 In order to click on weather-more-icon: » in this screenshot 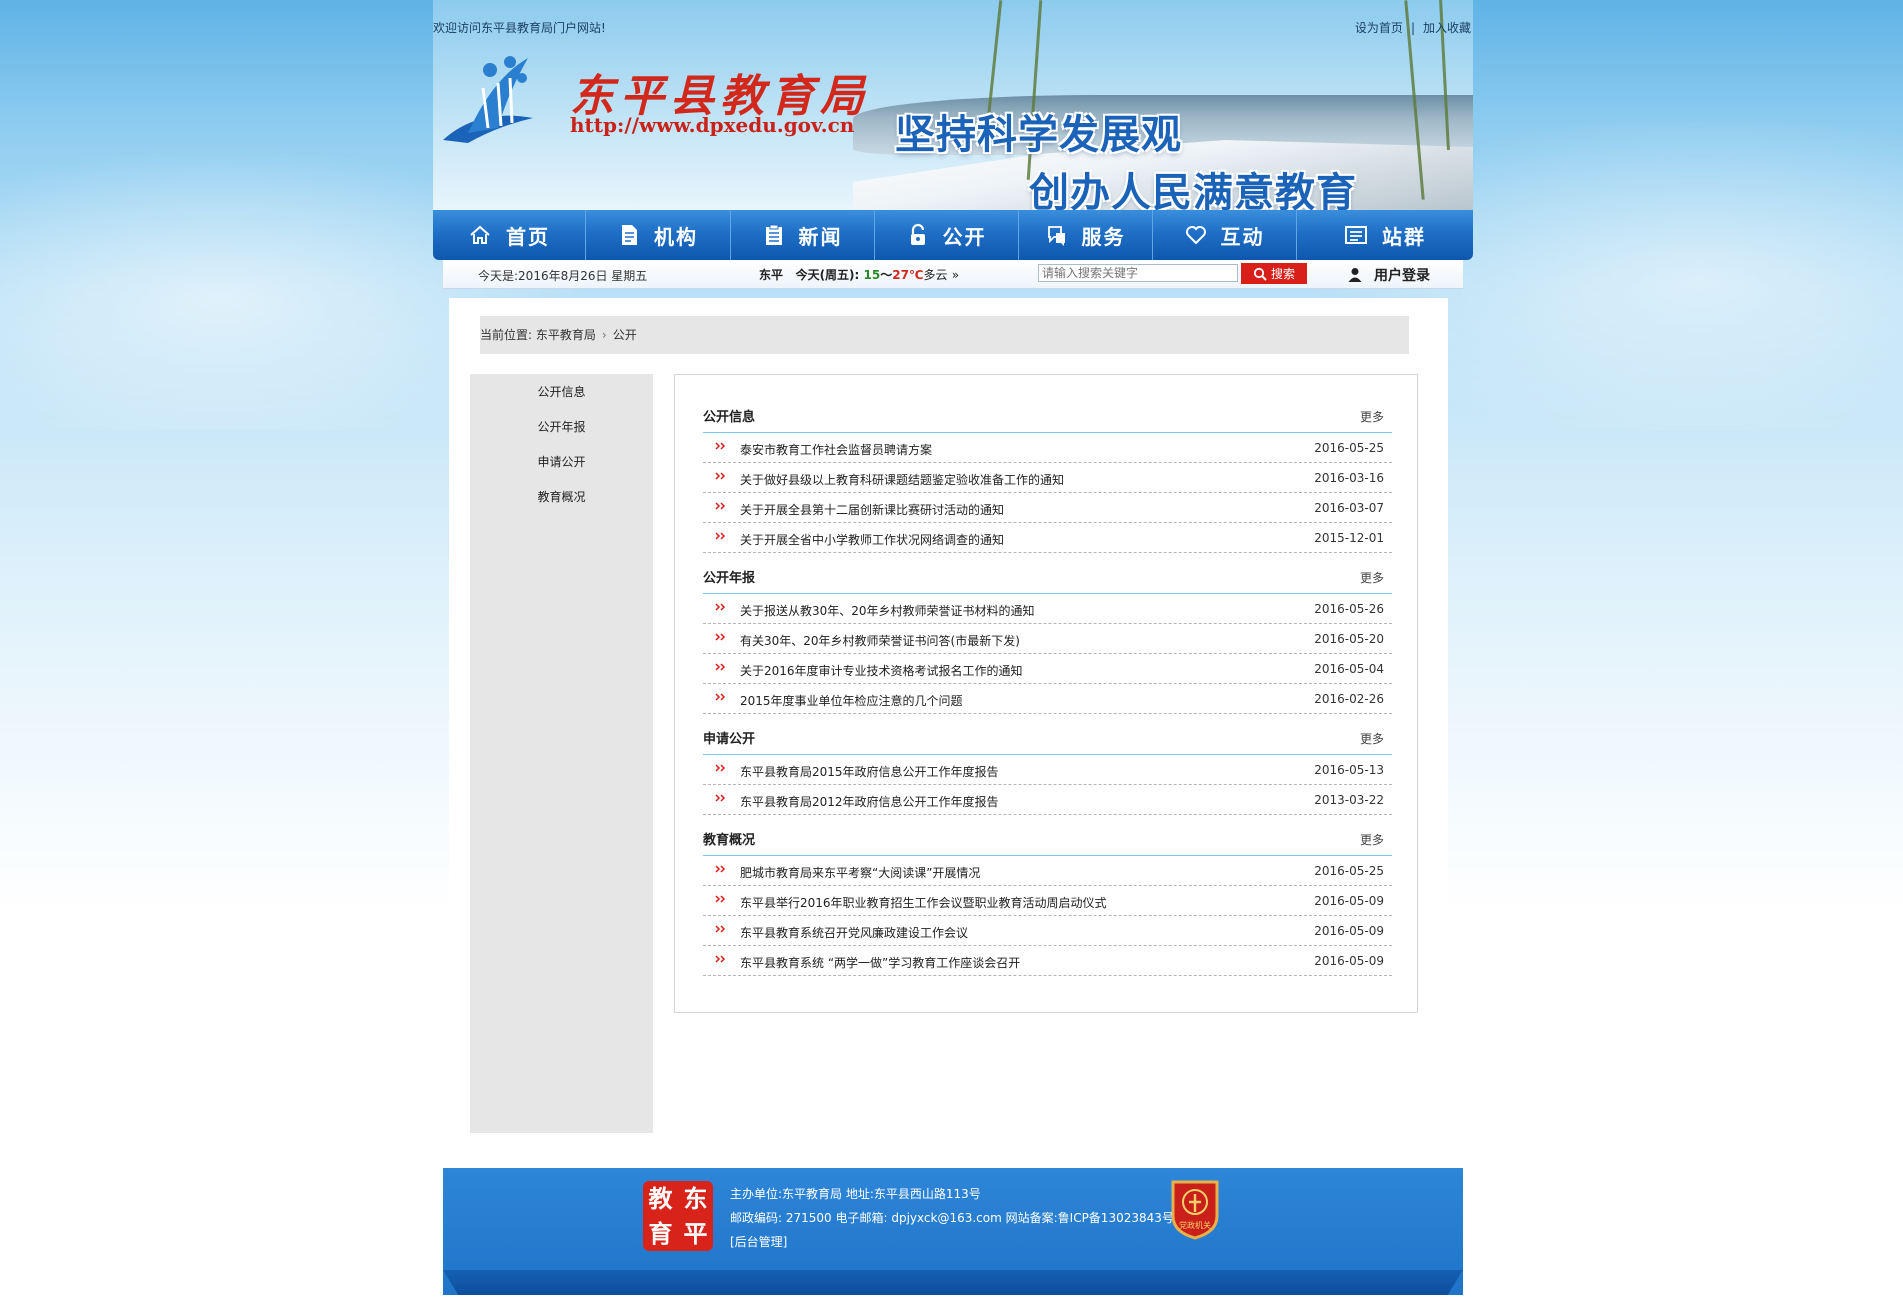, I will do `click(955, 275)`.